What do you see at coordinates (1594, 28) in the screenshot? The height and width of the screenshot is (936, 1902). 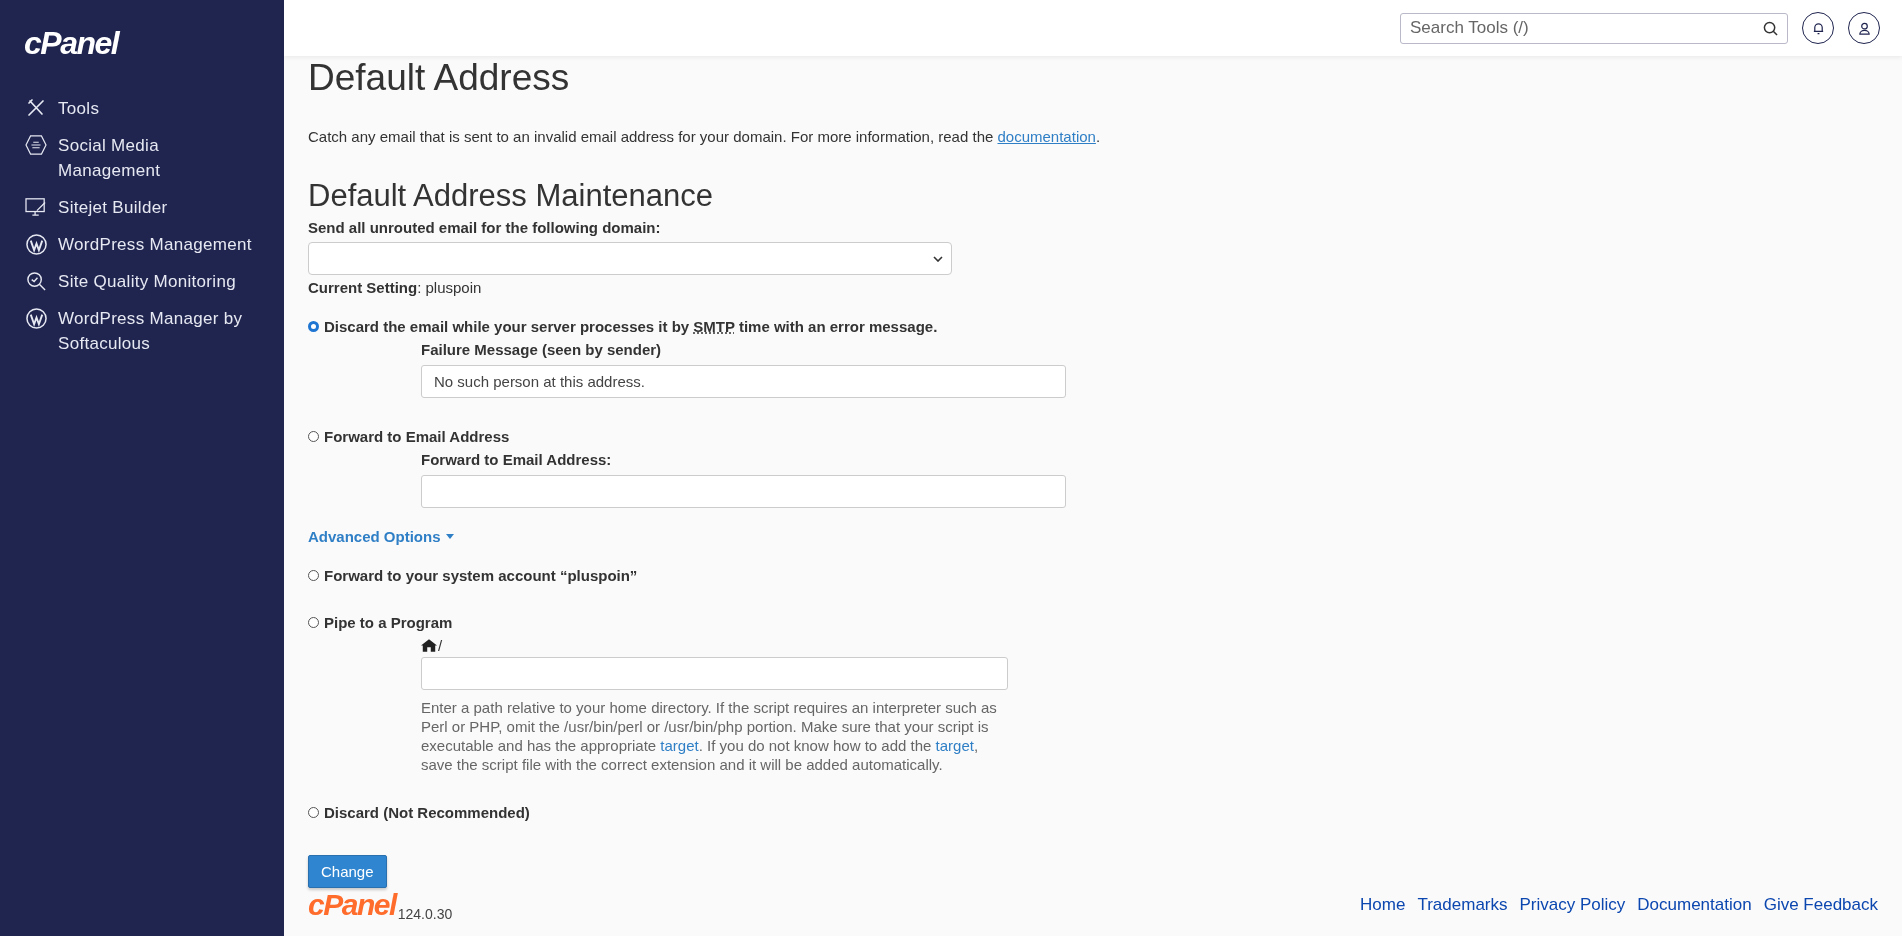 I see `search-field: Search Tools (/)` at bounding box center [1594, 28].